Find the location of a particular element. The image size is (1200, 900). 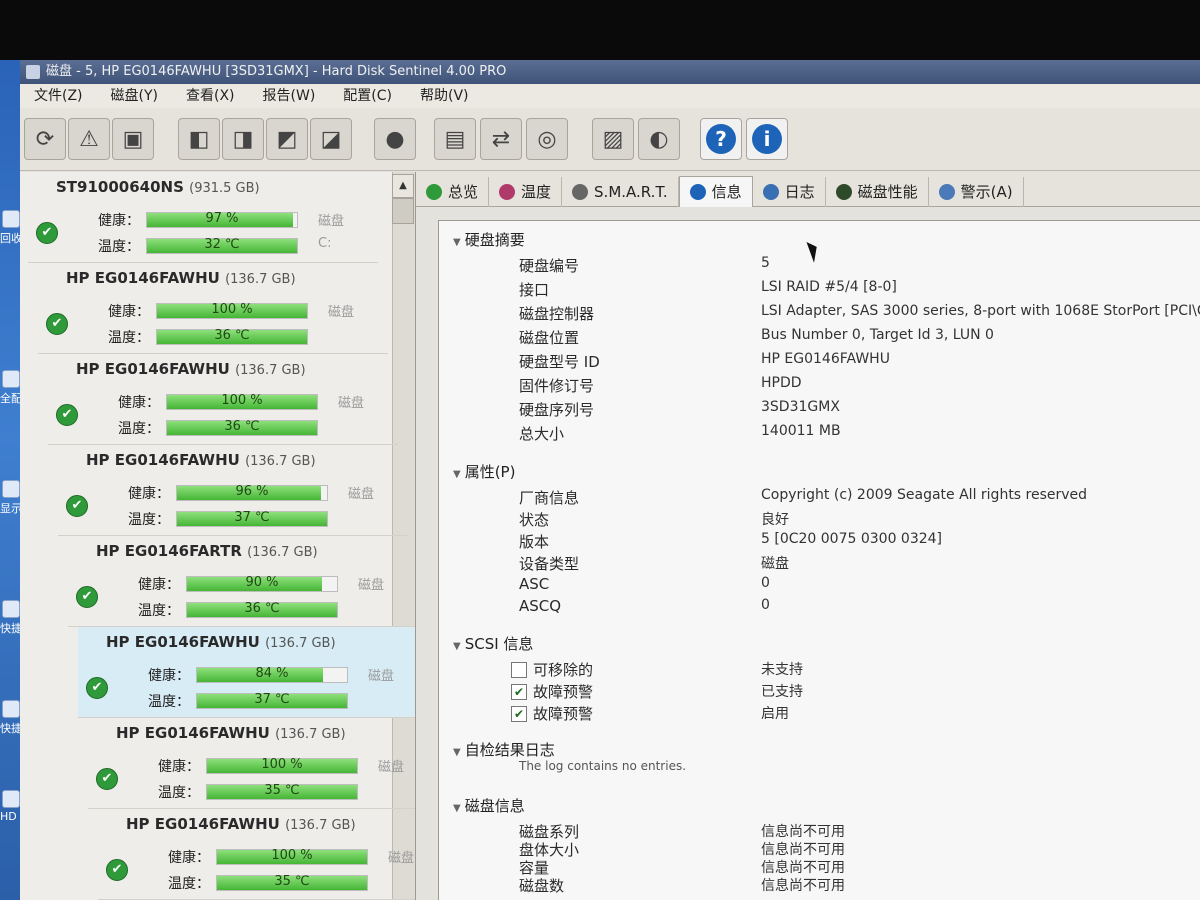

disk-image-icon: ▣ is located at coordinates (133, 139).